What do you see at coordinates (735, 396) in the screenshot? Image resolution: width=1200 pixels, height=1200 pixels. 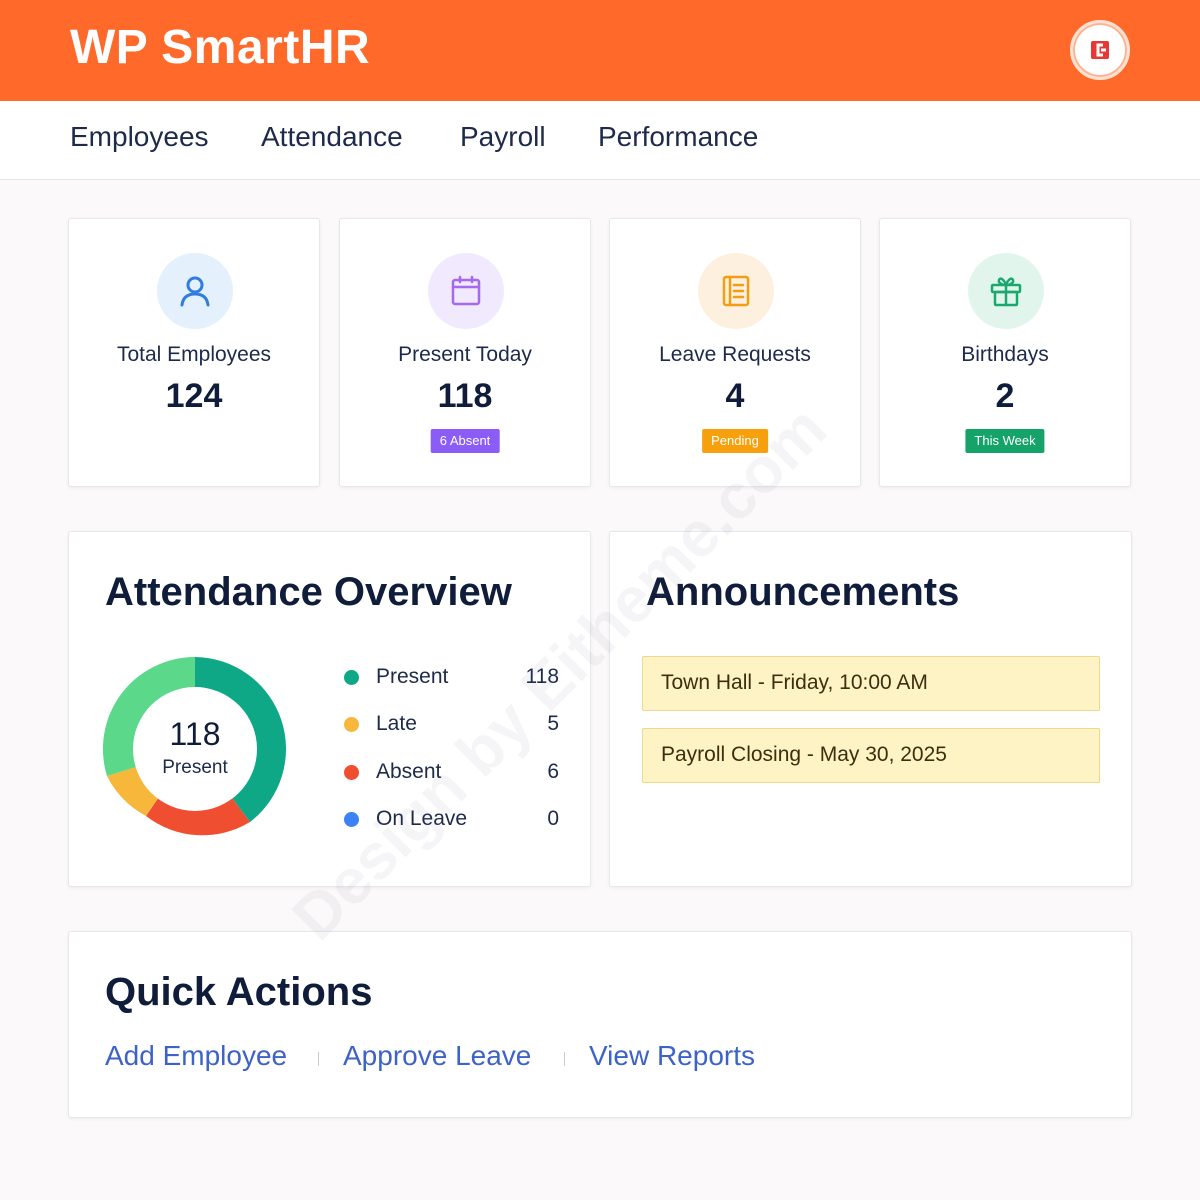 I see `stat-value: 4` at bounding box center [735, 396].